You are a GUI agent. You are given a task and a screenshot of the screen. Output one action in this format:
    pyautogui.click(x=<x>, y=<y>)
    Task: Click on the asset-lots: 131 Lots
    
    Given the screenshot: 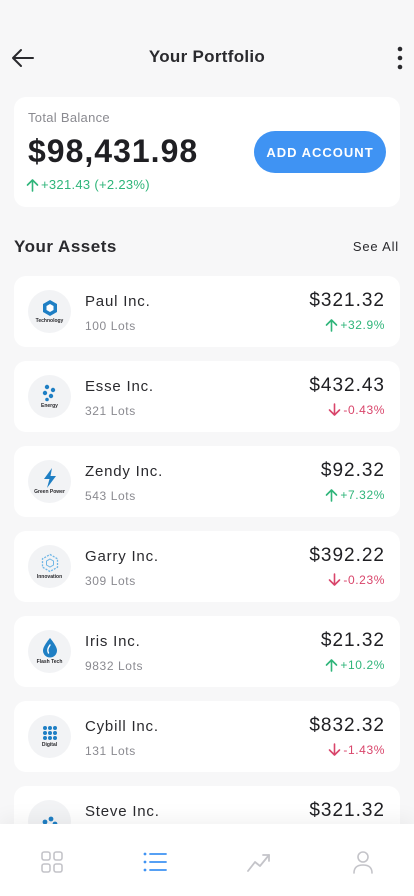 What is the action you would take?
    pyautogui.click(x=110, y=751)
    